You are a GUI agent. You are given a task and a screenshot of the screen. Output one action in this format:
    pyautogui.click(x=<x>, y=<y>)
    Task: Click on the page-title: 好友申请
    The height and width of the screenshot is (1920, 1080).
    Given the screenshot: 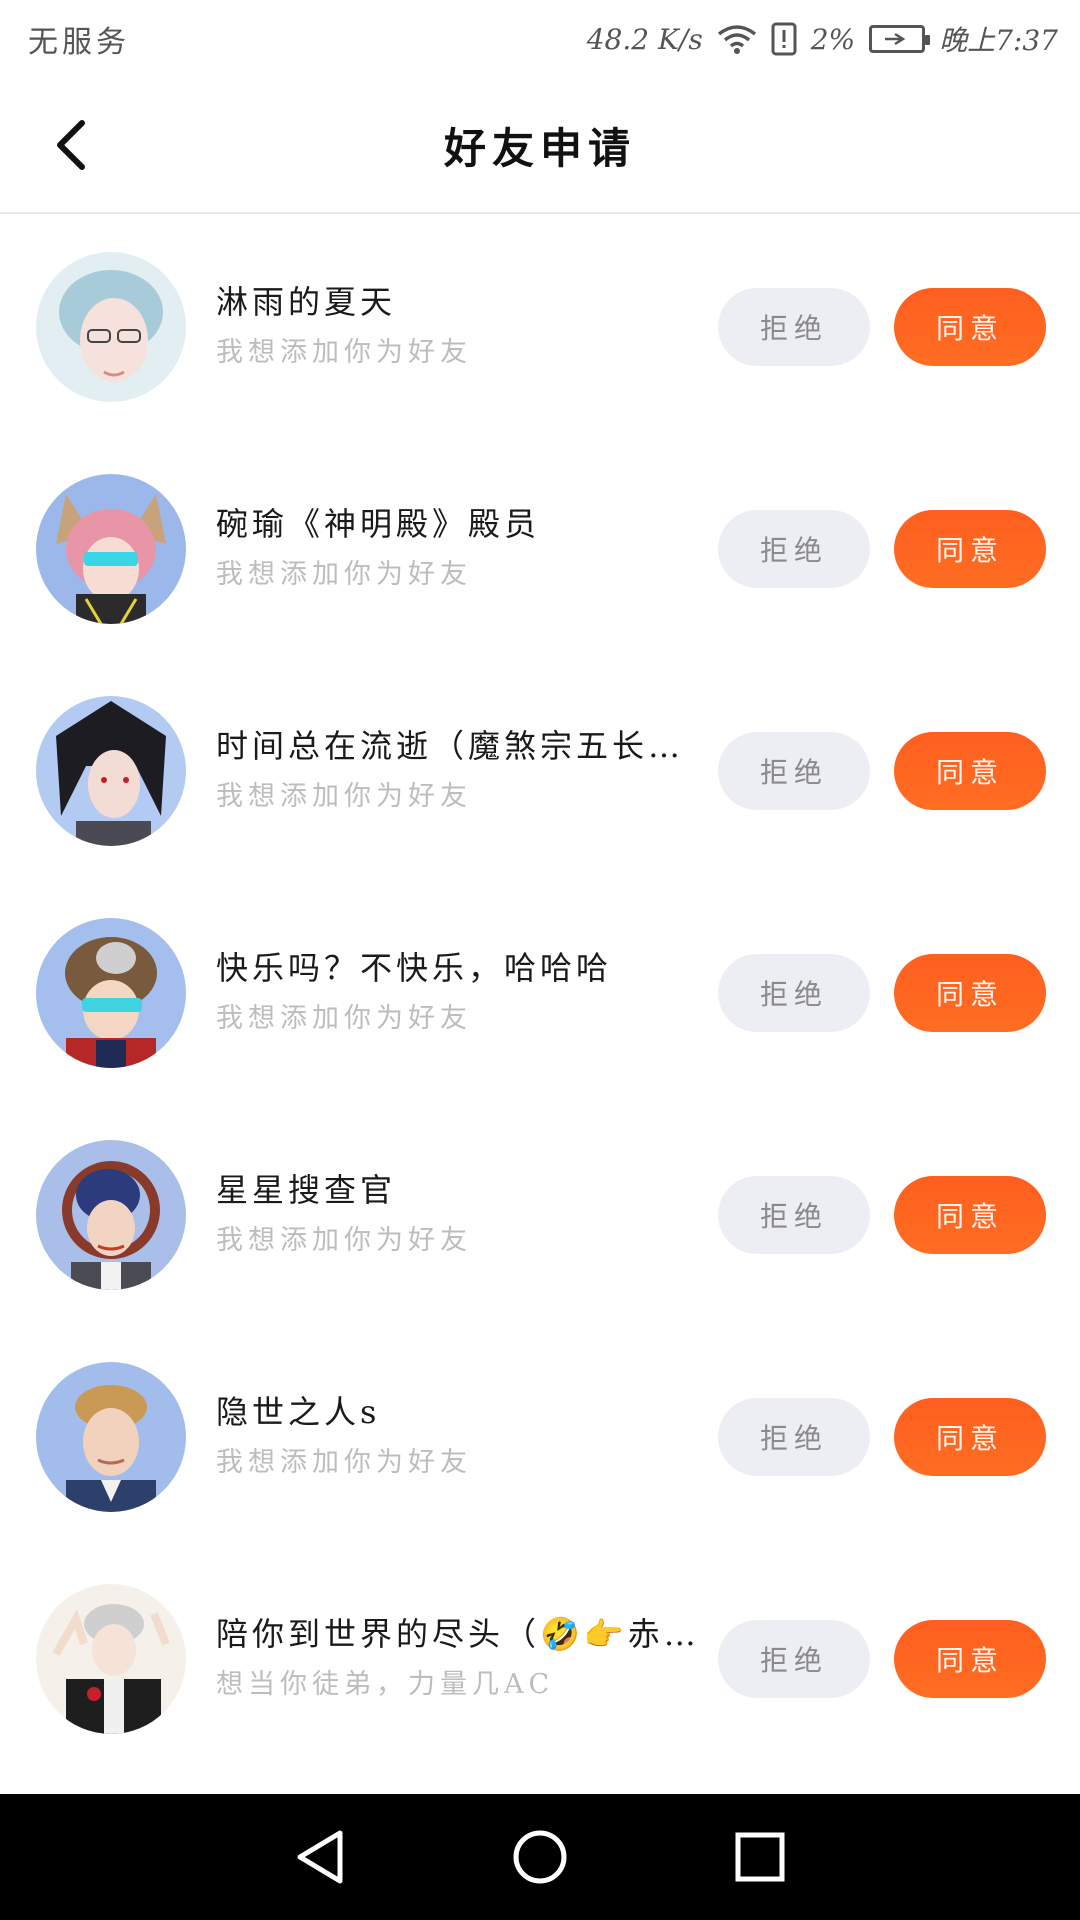 What is the action you would take?
    pyautogui.click(x=539, y=148)
    